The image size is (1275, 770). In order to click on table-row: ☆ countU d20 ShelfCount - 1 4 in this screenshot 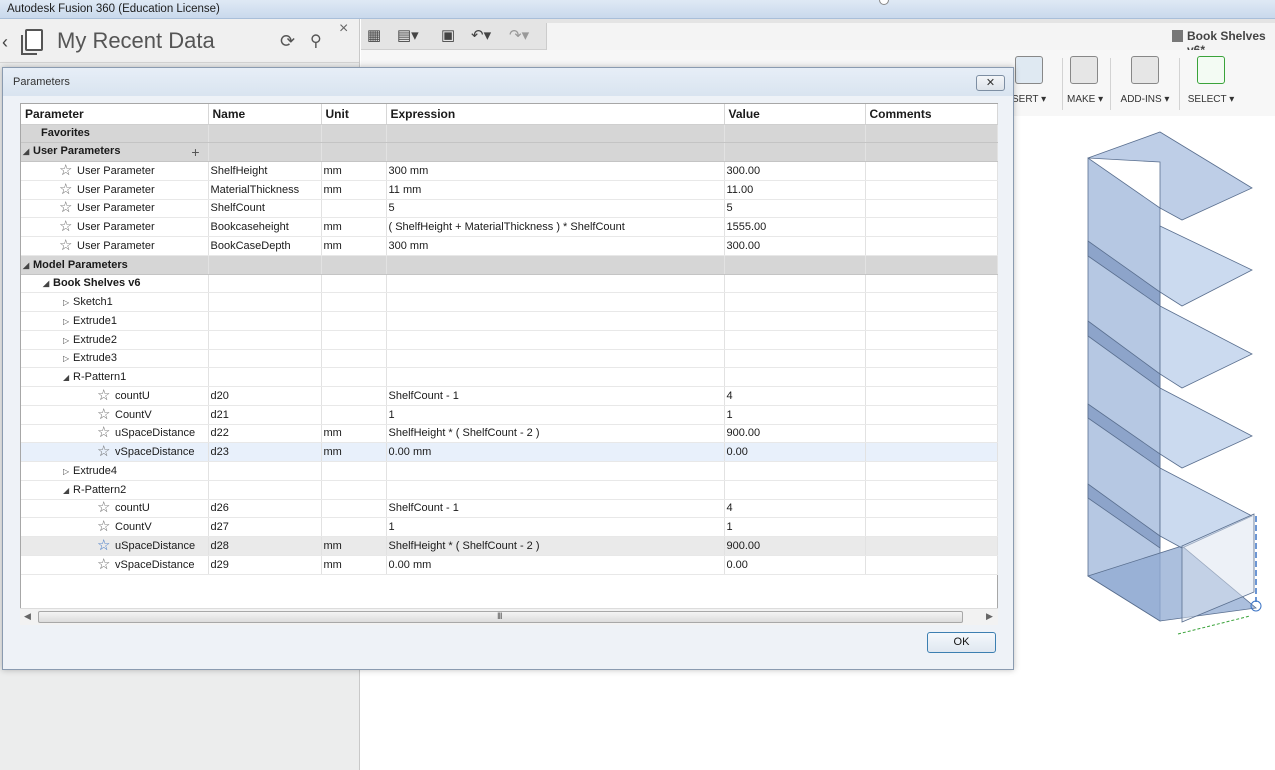, I will do `click(509, 396)`.